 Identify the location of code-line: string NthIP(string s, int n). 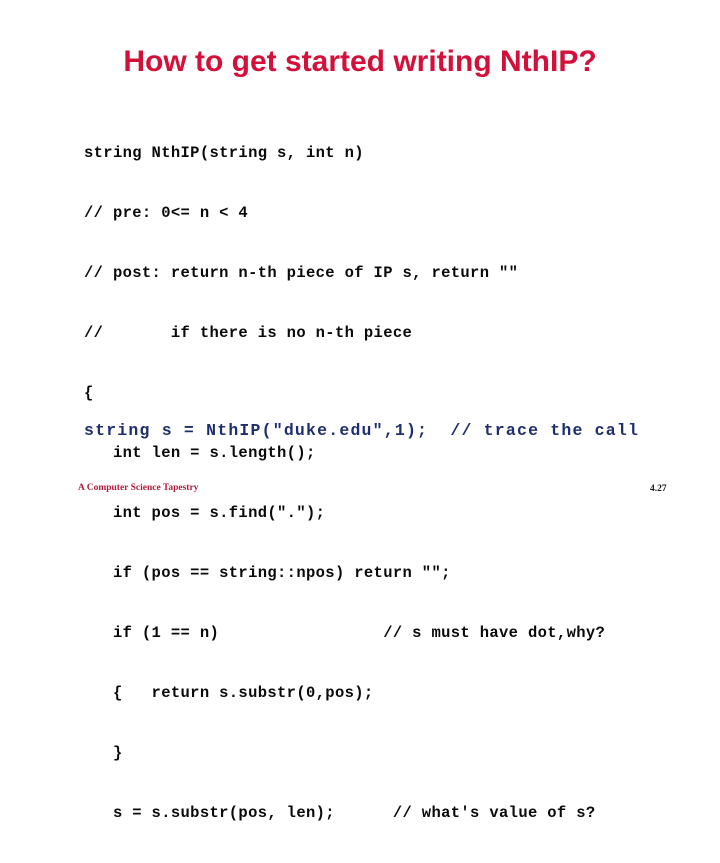
(224, 153).